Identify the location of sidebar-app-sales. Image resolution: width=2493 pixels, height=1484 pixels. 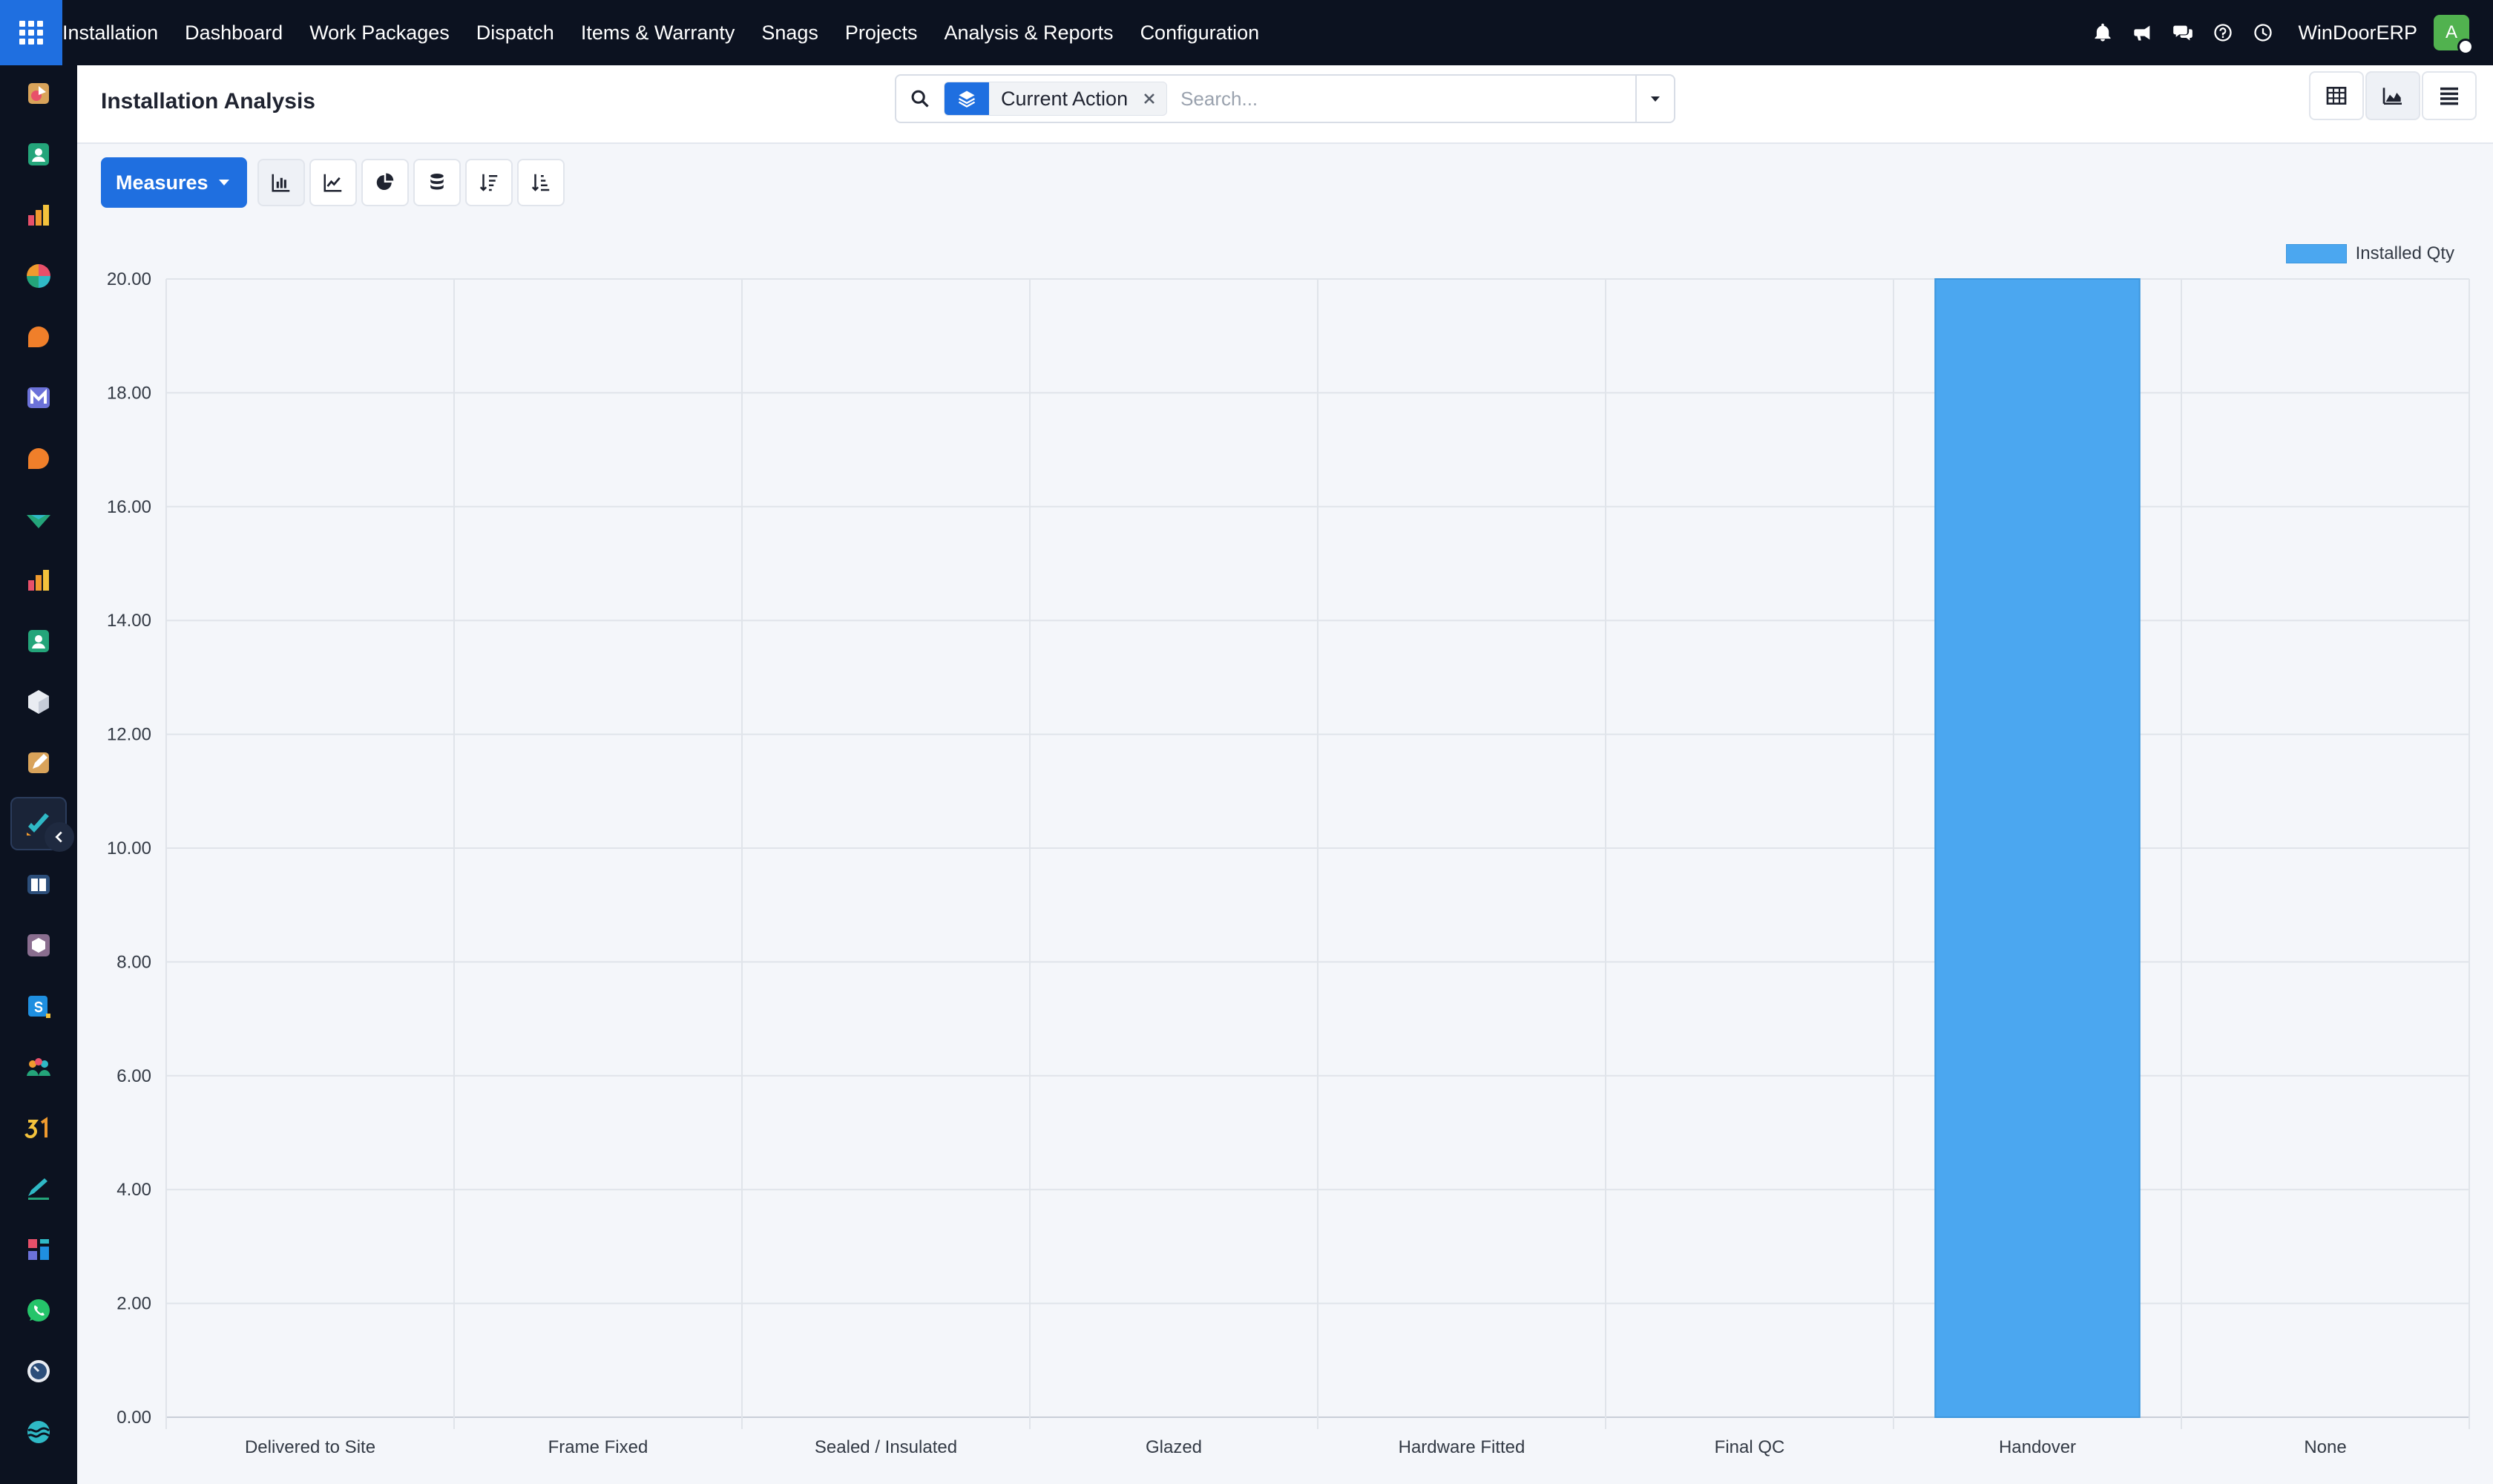
(38, 1006).